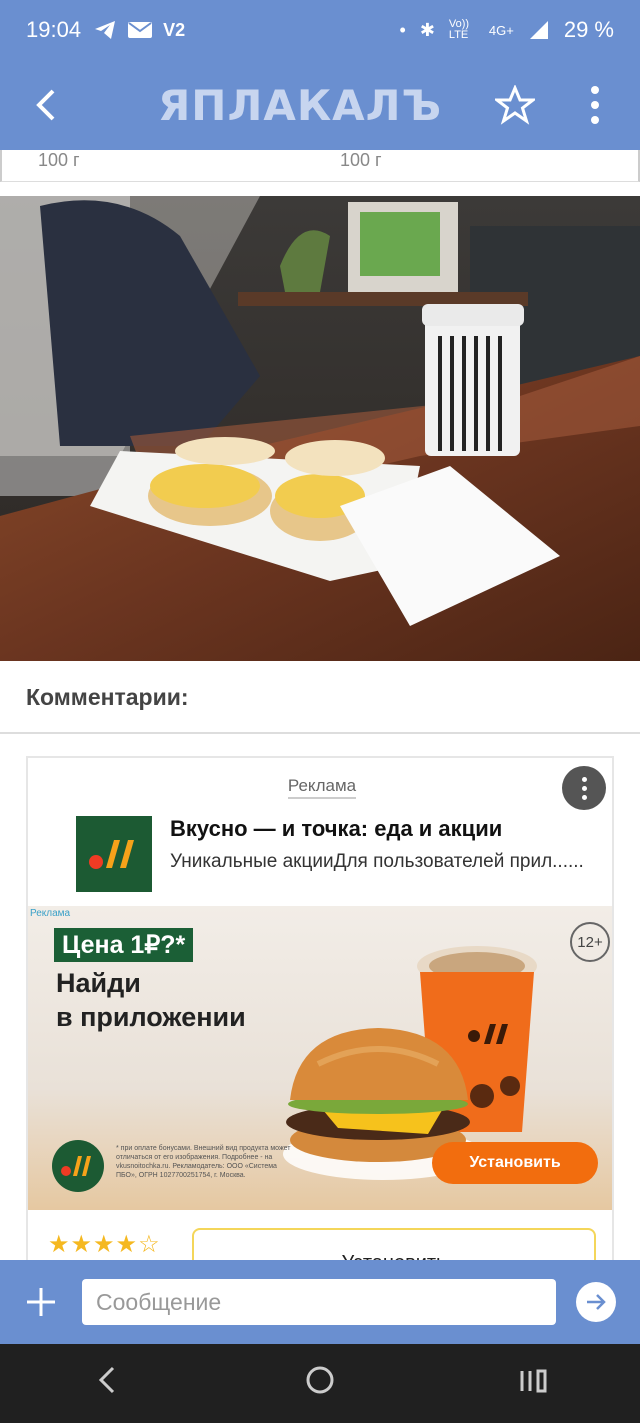  I want to click on message-bar, so click(320, 1302).